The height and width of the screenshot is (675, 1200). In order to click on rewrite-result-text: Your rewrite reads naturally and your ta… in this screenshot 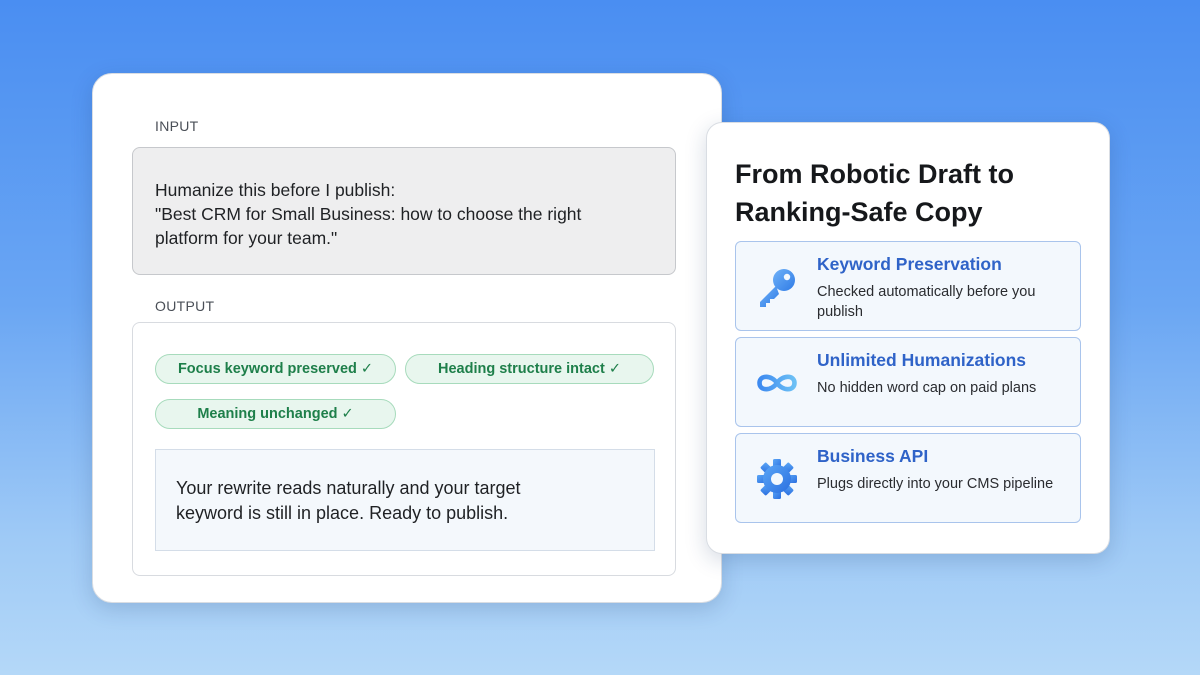, I will do `click(405, 500)`.